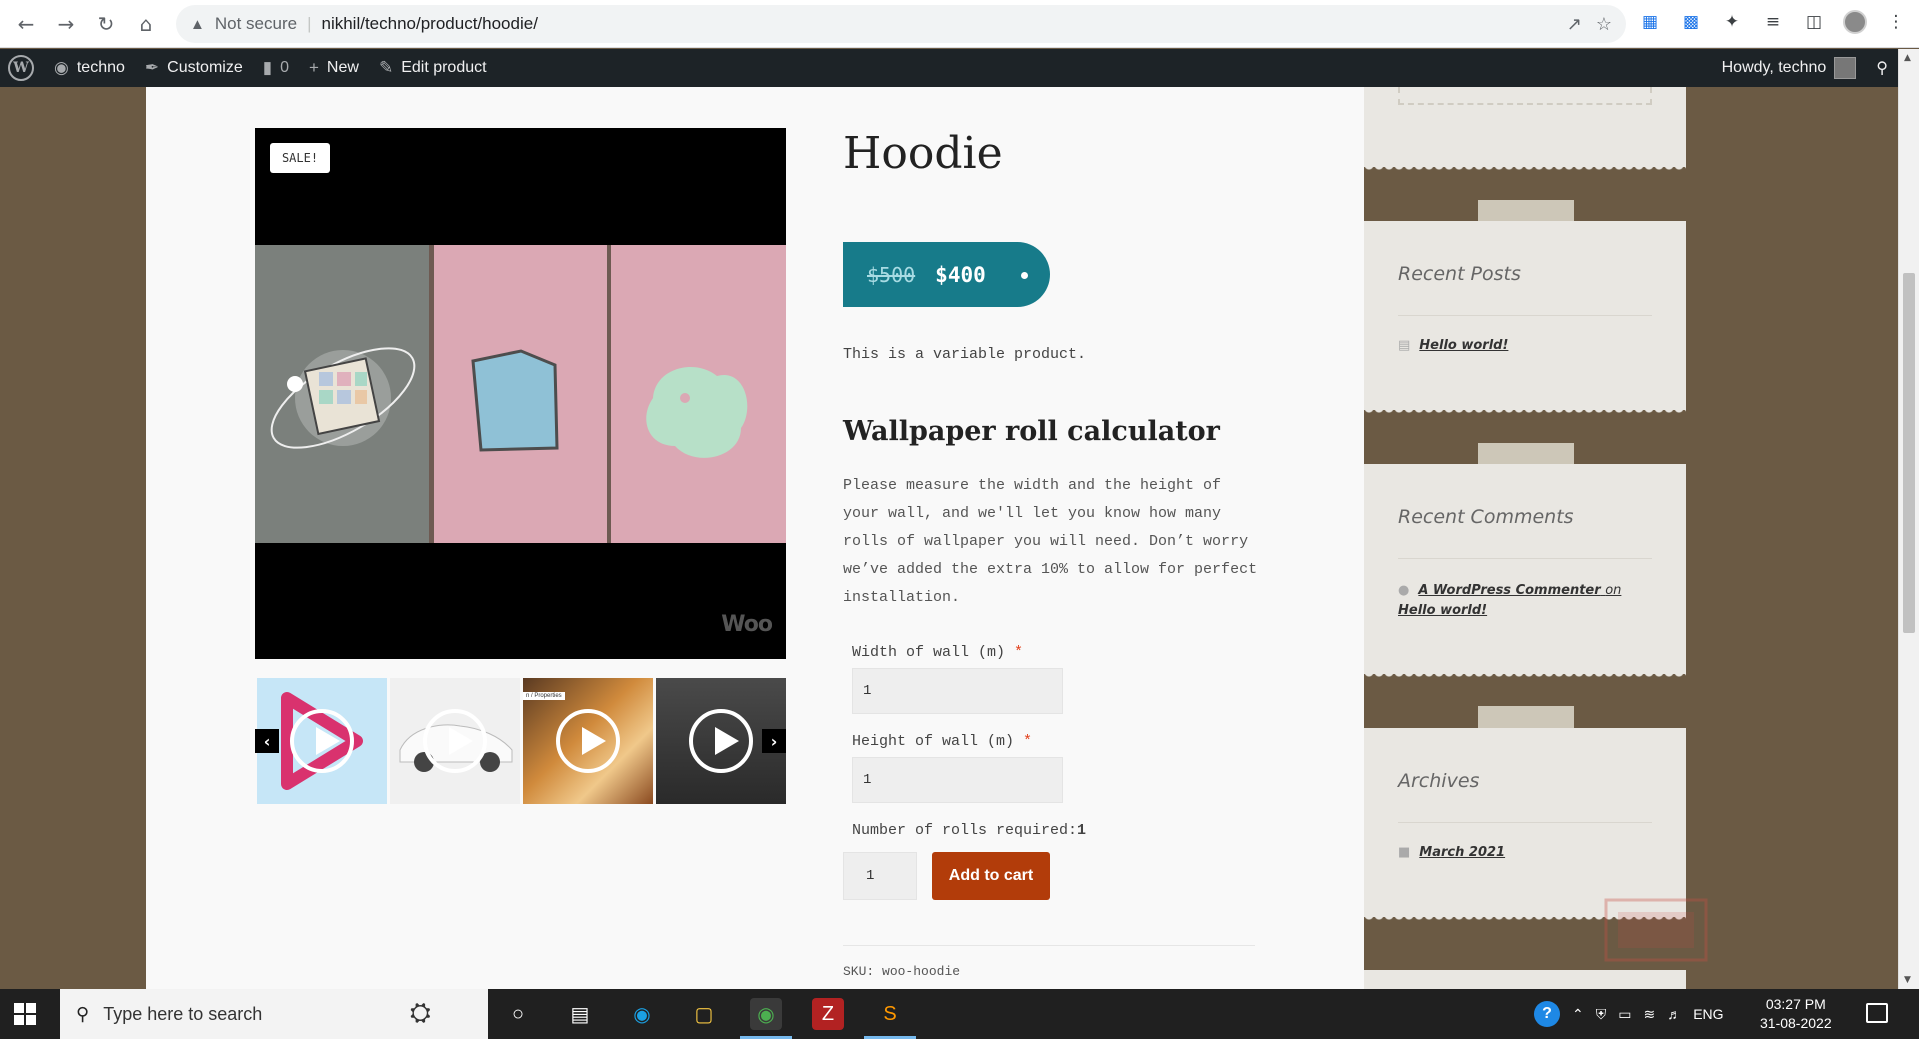 This screenshot has width=1919, height=1039. I want to click on gallery-thumbnails: n / Properties ‹ ›, so click(520, 741).